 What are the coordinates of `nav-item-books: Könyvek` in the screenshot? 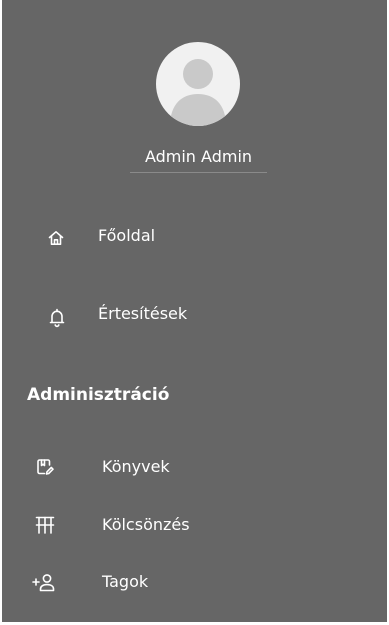 It's located at (194, 468).